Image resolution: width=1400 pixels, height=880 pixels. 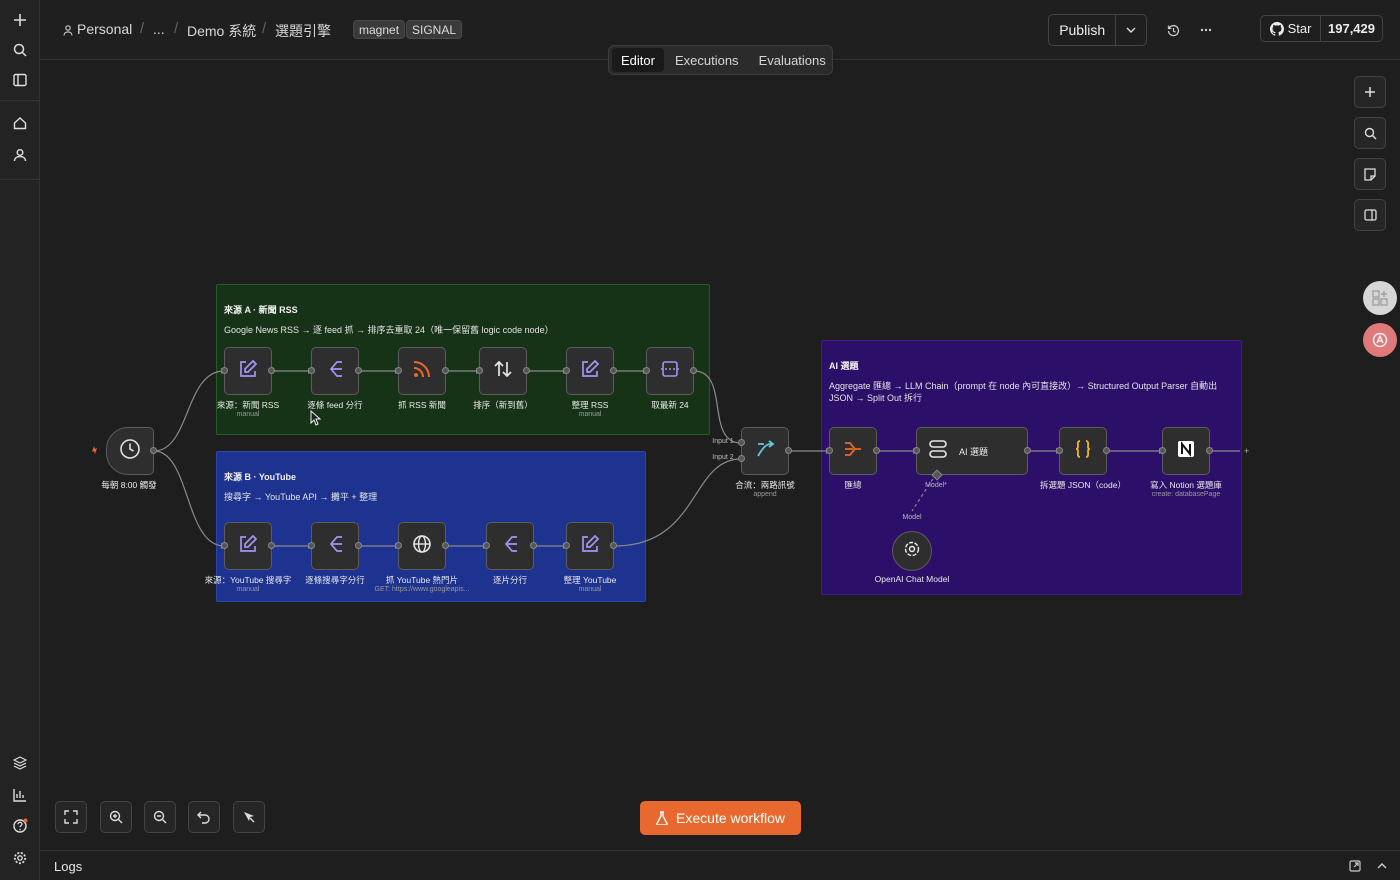 I want to click on extension-apps-icon, so click(x=1380, y=298).